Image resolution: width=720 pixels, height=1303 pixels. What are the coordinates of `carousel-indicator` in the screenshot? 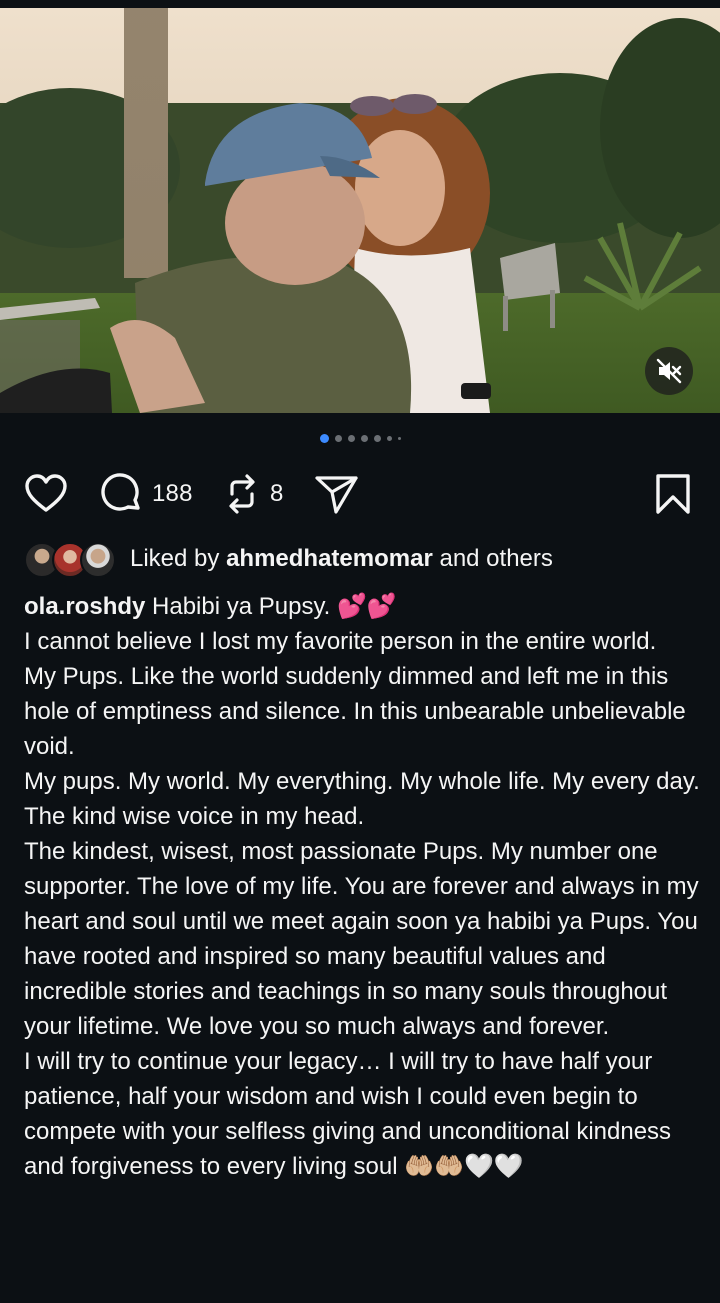 It's located at (360, 438).